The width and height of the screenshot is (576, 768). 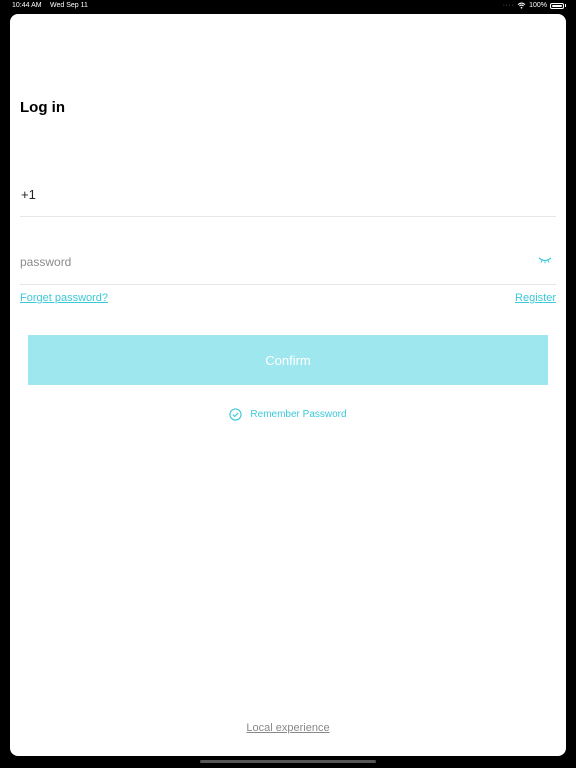 What do you see at coordinates (236, 414) in the screenshot?
I see `check-circle-icon` at bounding box center [236, 414].